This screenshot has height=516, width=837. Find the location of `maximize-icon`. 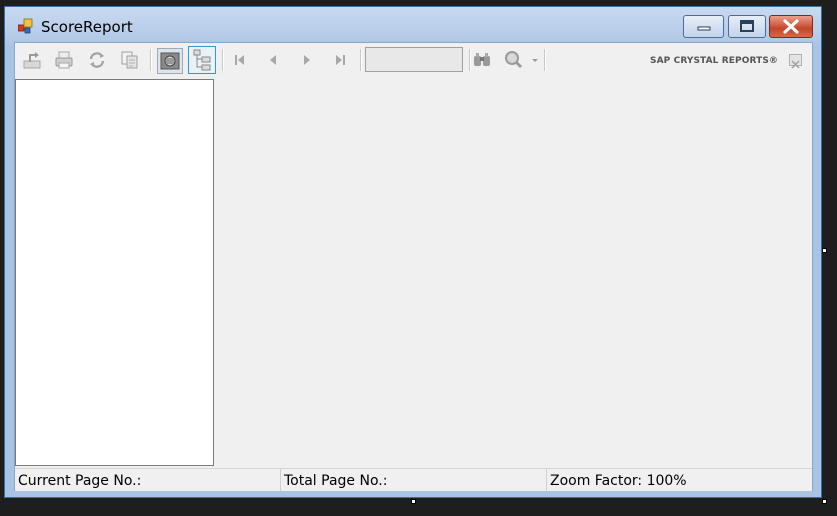

maximize-icon is located at coordinates (747, 26).